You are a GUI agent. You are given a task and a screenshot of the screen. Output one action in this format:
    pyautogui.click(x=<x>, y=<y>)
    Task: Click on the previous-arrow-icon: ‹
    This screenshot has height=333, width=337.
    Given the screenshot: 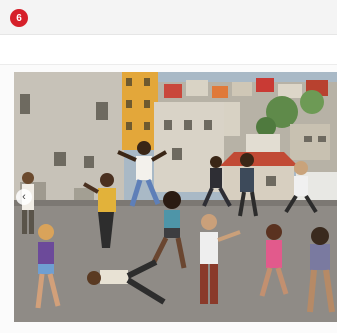 What is the action you would take?
    pyautogui.click(x=24, y=197)
    